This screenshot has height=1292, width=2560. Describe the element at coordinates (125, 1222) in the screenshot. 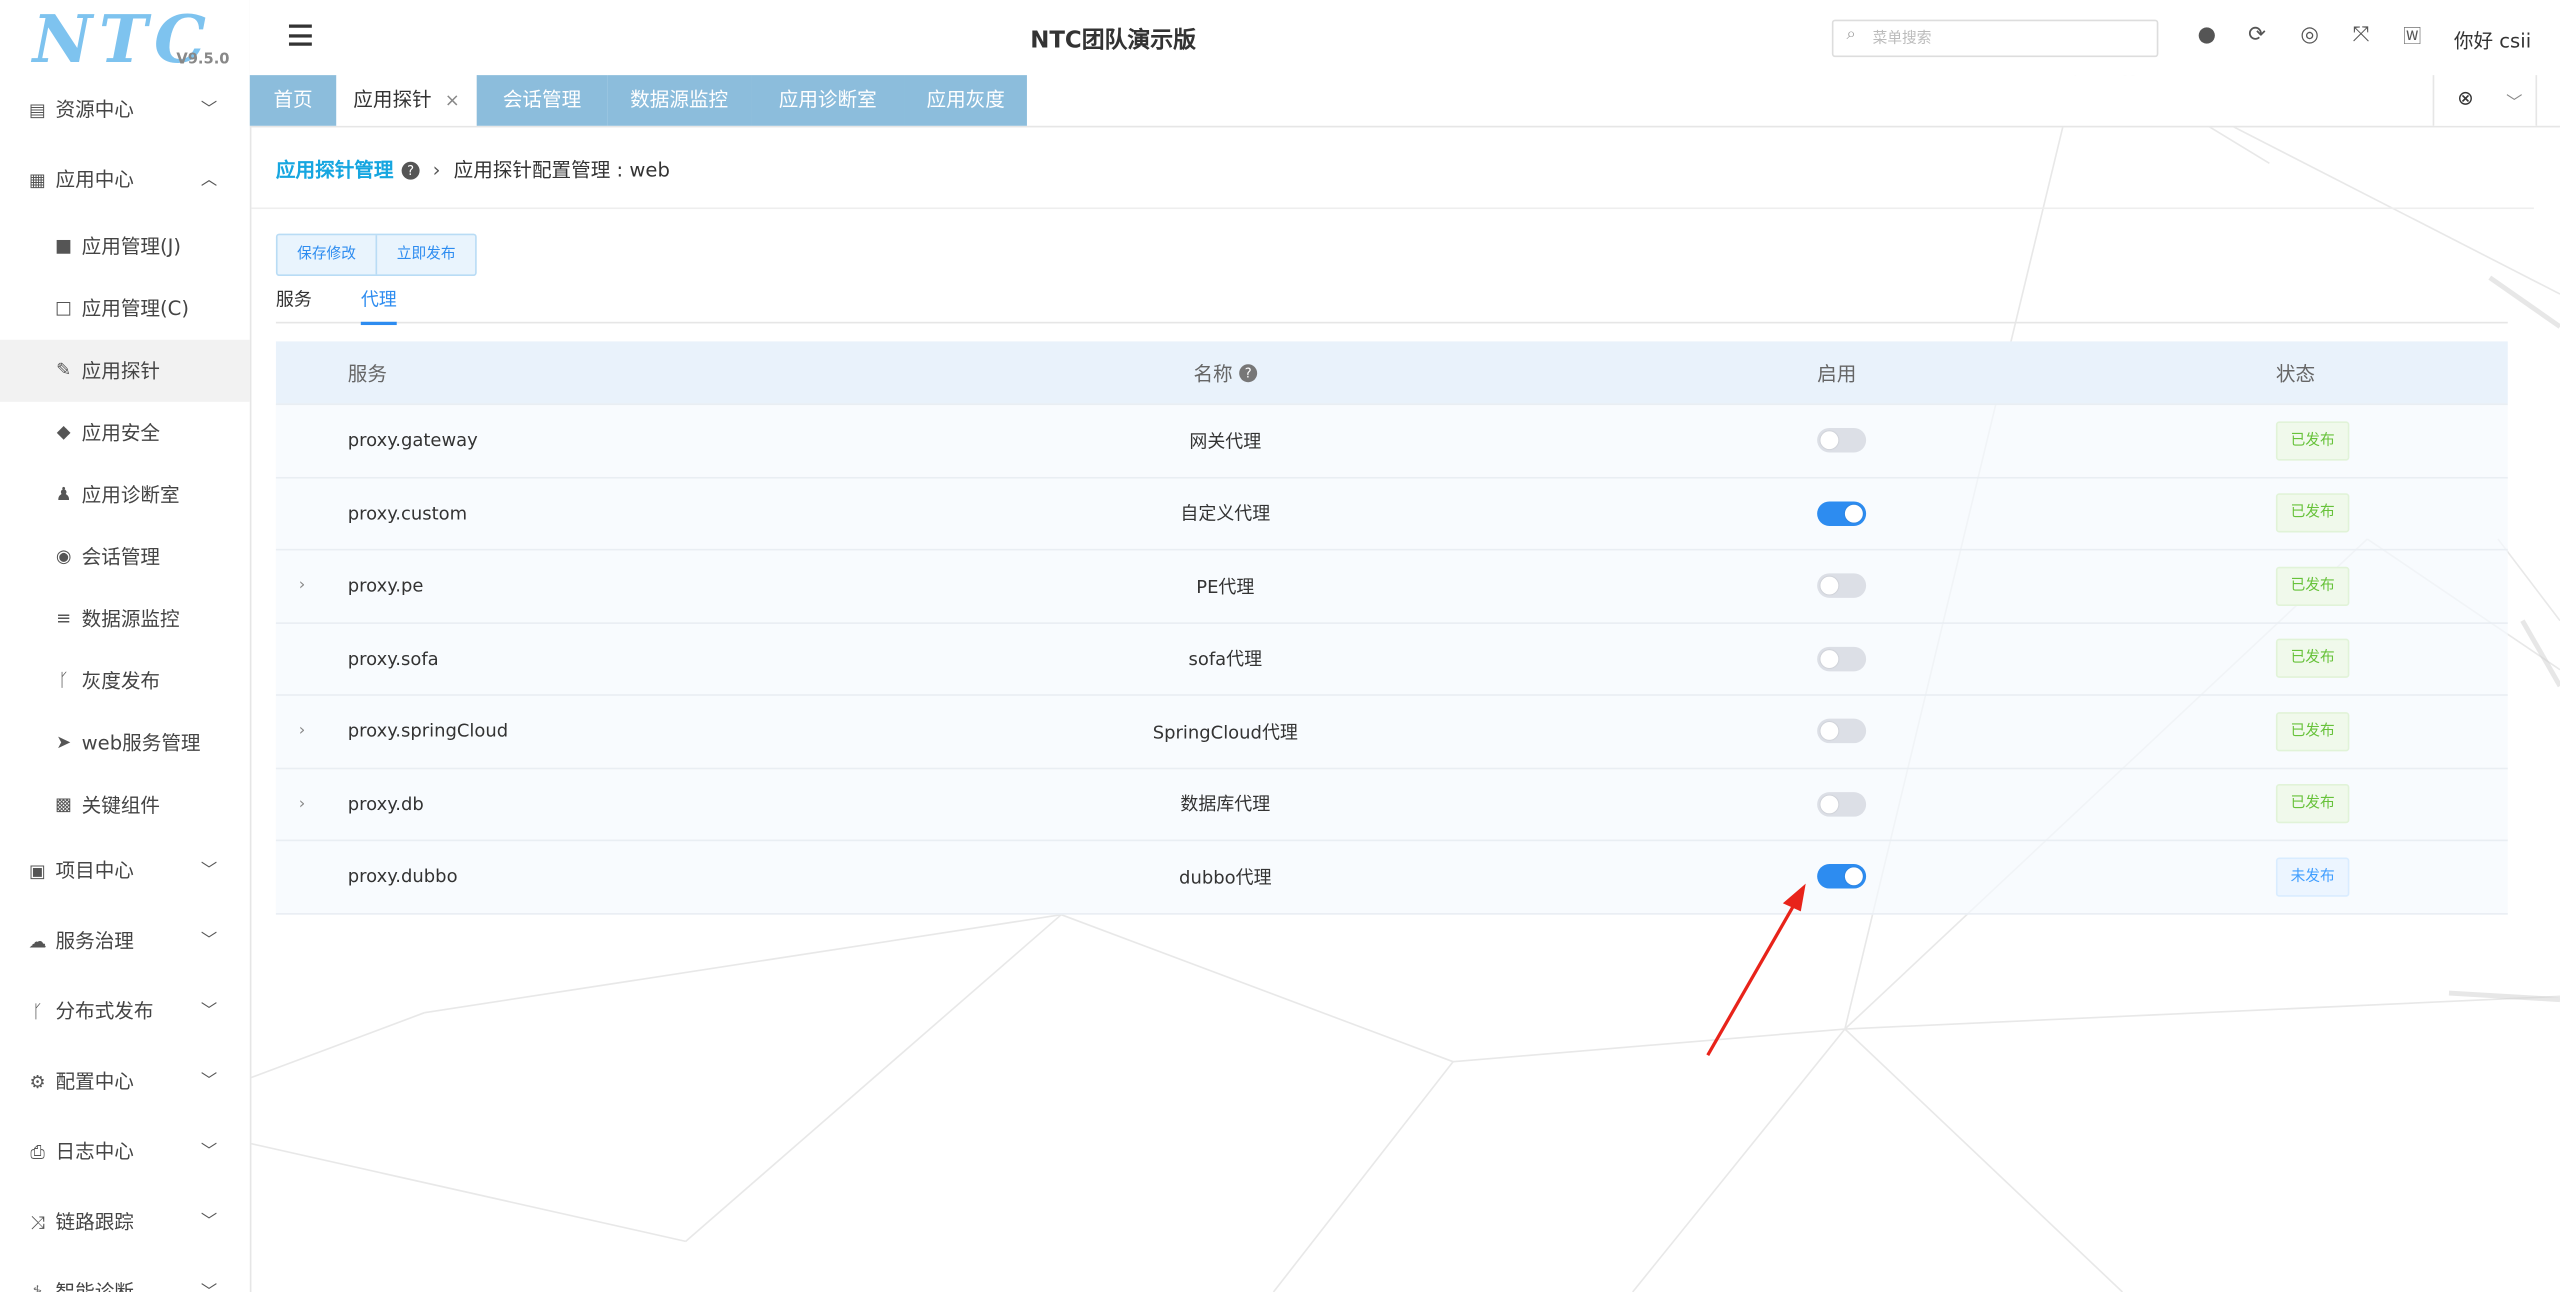

I see `sidebar-item-trace: ⤨ 链路跟踪 ﹀` at that location.